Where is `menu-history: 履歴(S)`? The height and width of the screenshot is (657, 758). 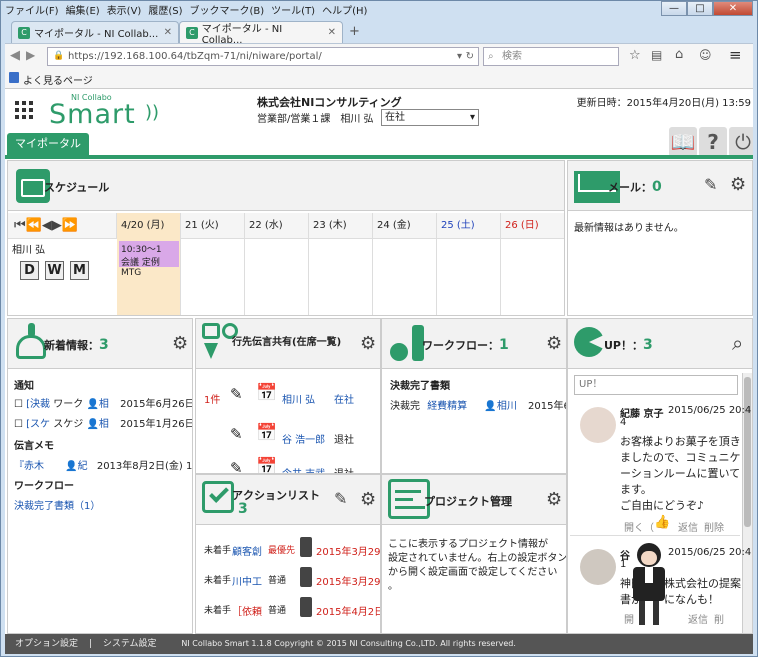
menu-history: 履歴(S) is located at coordinates (165, 9).